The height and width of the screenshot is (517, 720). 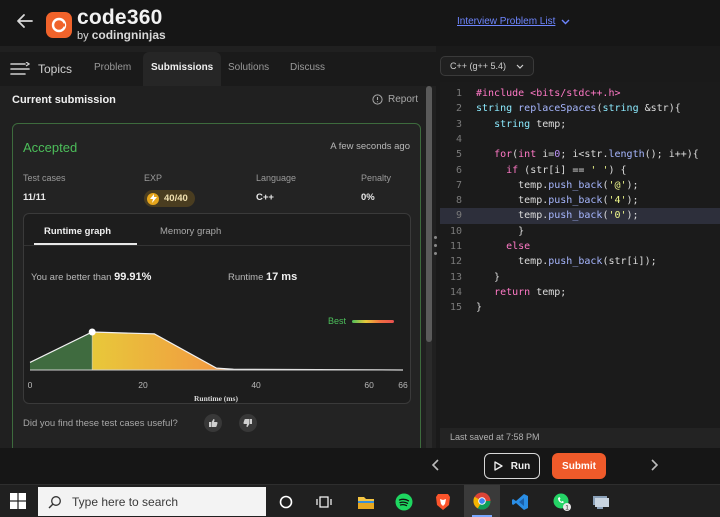 I want to click on code-text: if (str[i] == ' ') {, so click(x=566, y=170).